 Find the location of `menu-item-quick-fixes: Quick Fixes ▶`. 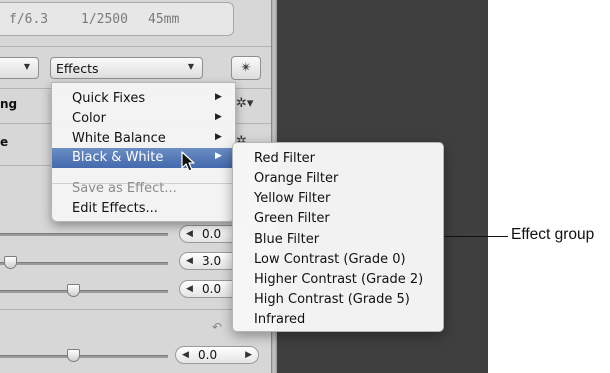

menu-item-quick-fixes: Quick Fixes ▶ is located at coordinates (143, 99).